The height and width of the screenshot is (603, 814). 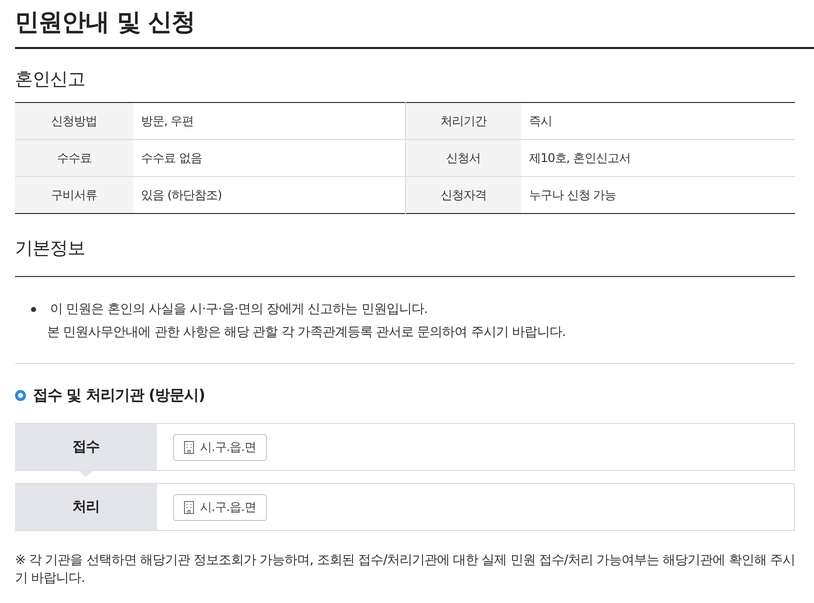 What do you see at coordinates (269, 121) in the screenshot?
I see `table-cell: 방문, 우편` at bounding box center [269, 121].